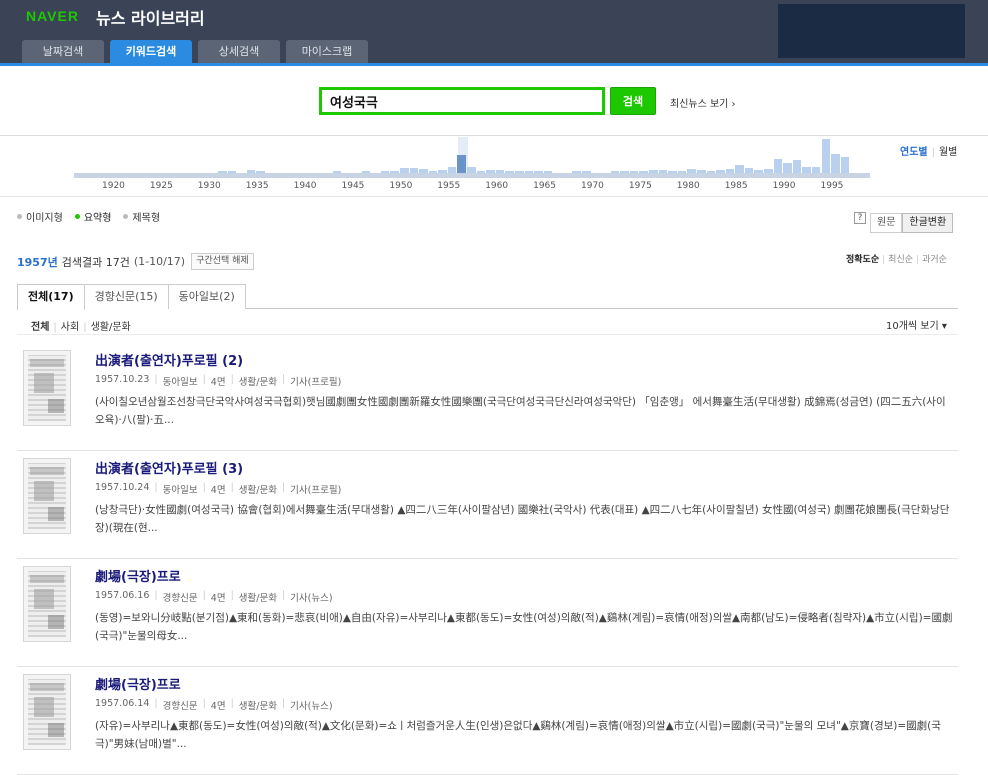  I want to click on view-image: 이미지형, so click(40, 216).